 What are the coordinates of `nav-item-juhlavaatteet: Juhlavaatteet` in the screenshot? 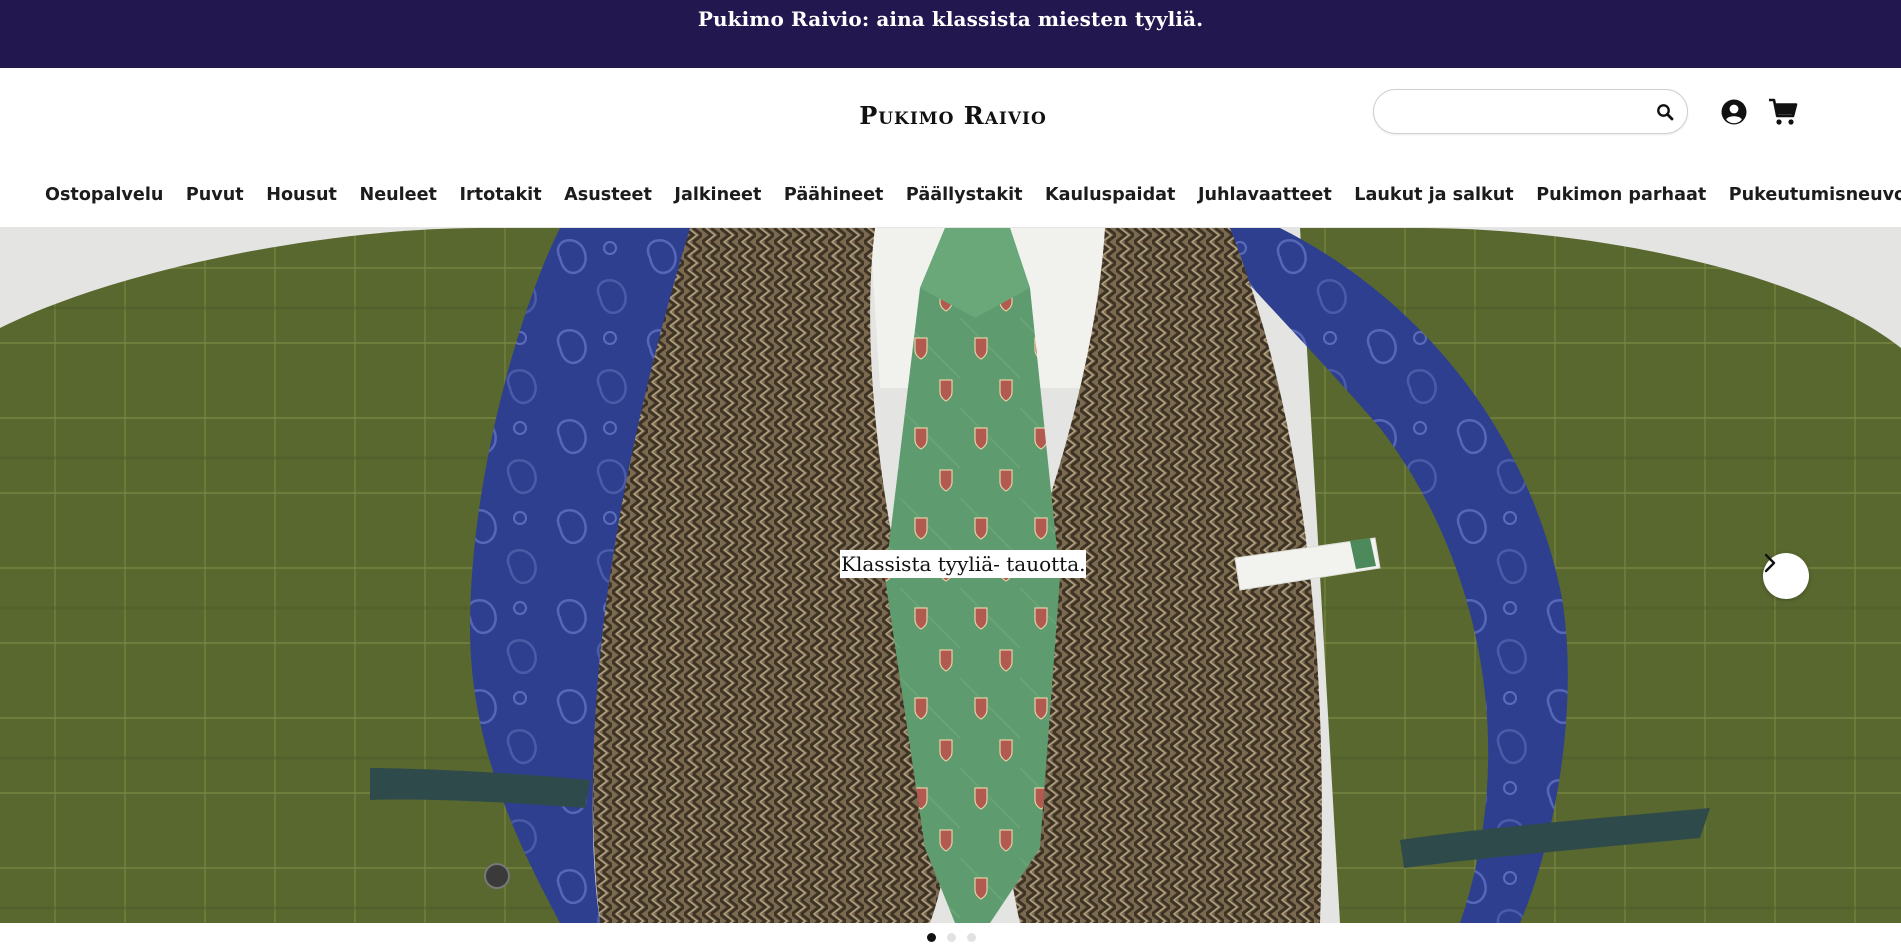 It's located at (1265, 195).